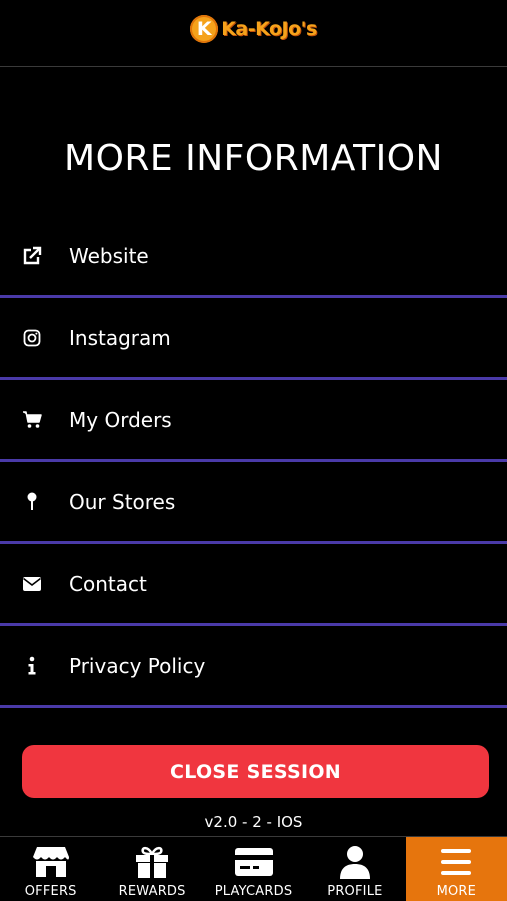  What do you see at coordinates (152, 891) in the screenshot?
I see `tab-label: REWARDS` at bounding box center [152, 891].